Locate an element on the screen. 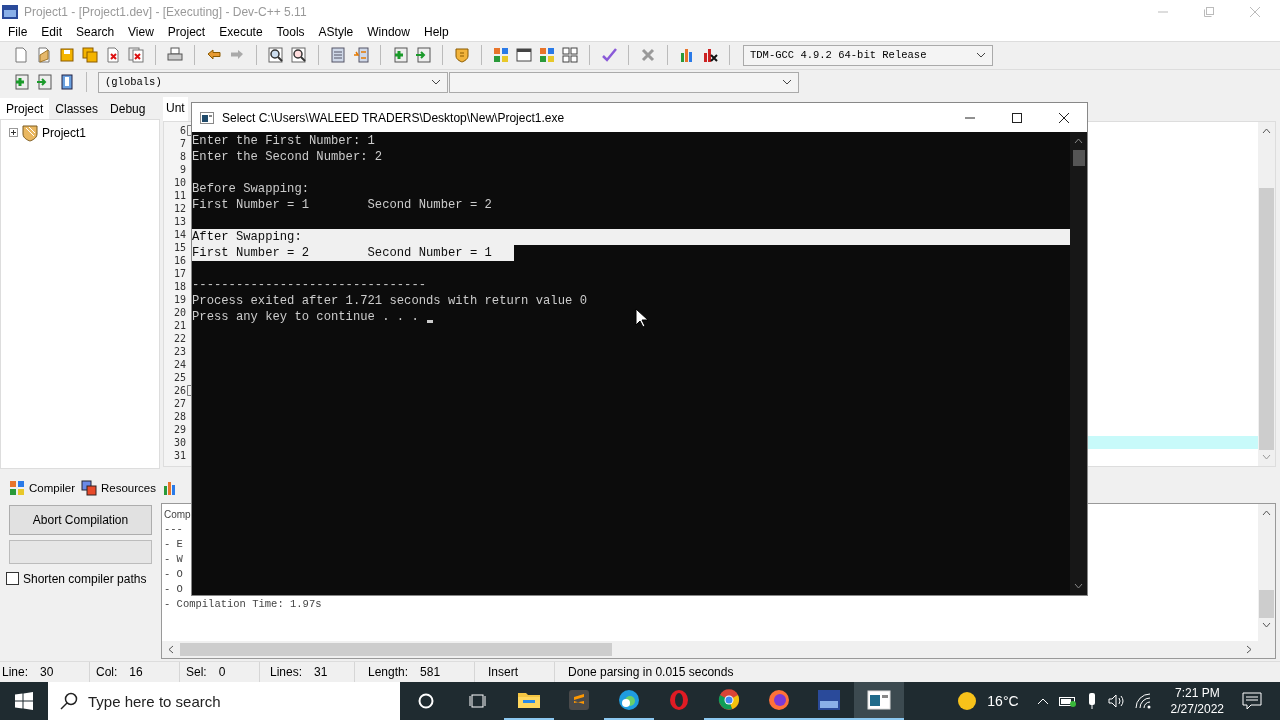 The width and height of the screenshot is (1280, 720). menu-item: File is located at coordinates (18, 31).